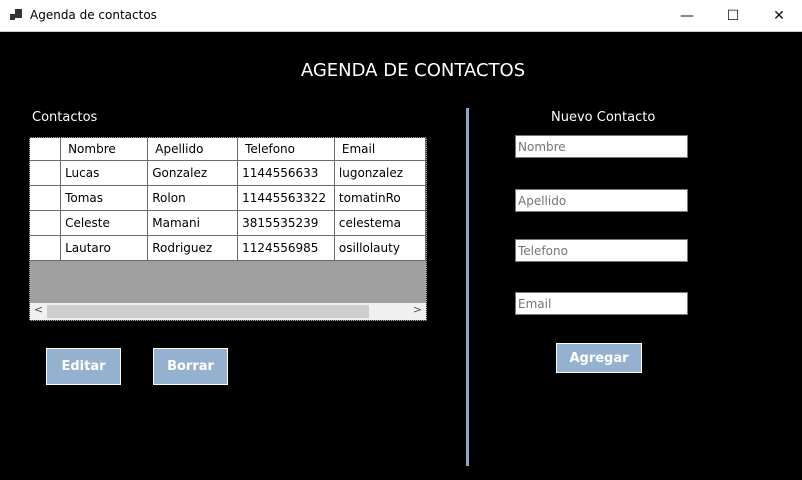 This screenshot has height=480, width=802. What do you see at coordinates (93, 15) in the screenshot?
I see `window-title: Agenda de contactos` at bounding box center [93, 15].